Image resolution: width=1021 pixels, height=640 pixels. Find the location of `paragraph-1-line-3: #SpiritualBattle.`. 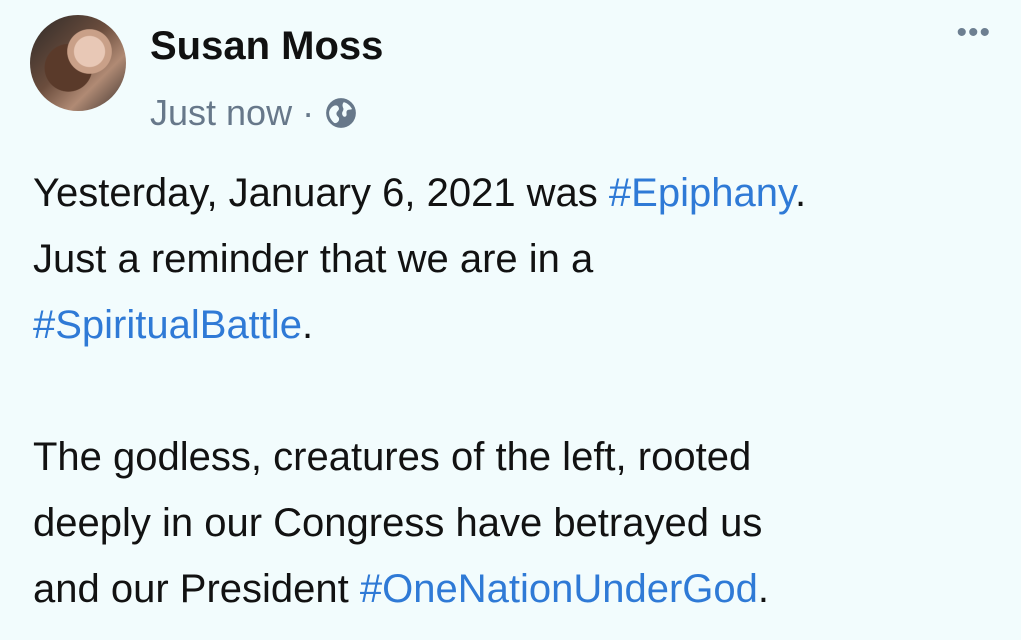

paragraph-1-line-3: #SpiritualBattle. is located at coordinates (513, 325).